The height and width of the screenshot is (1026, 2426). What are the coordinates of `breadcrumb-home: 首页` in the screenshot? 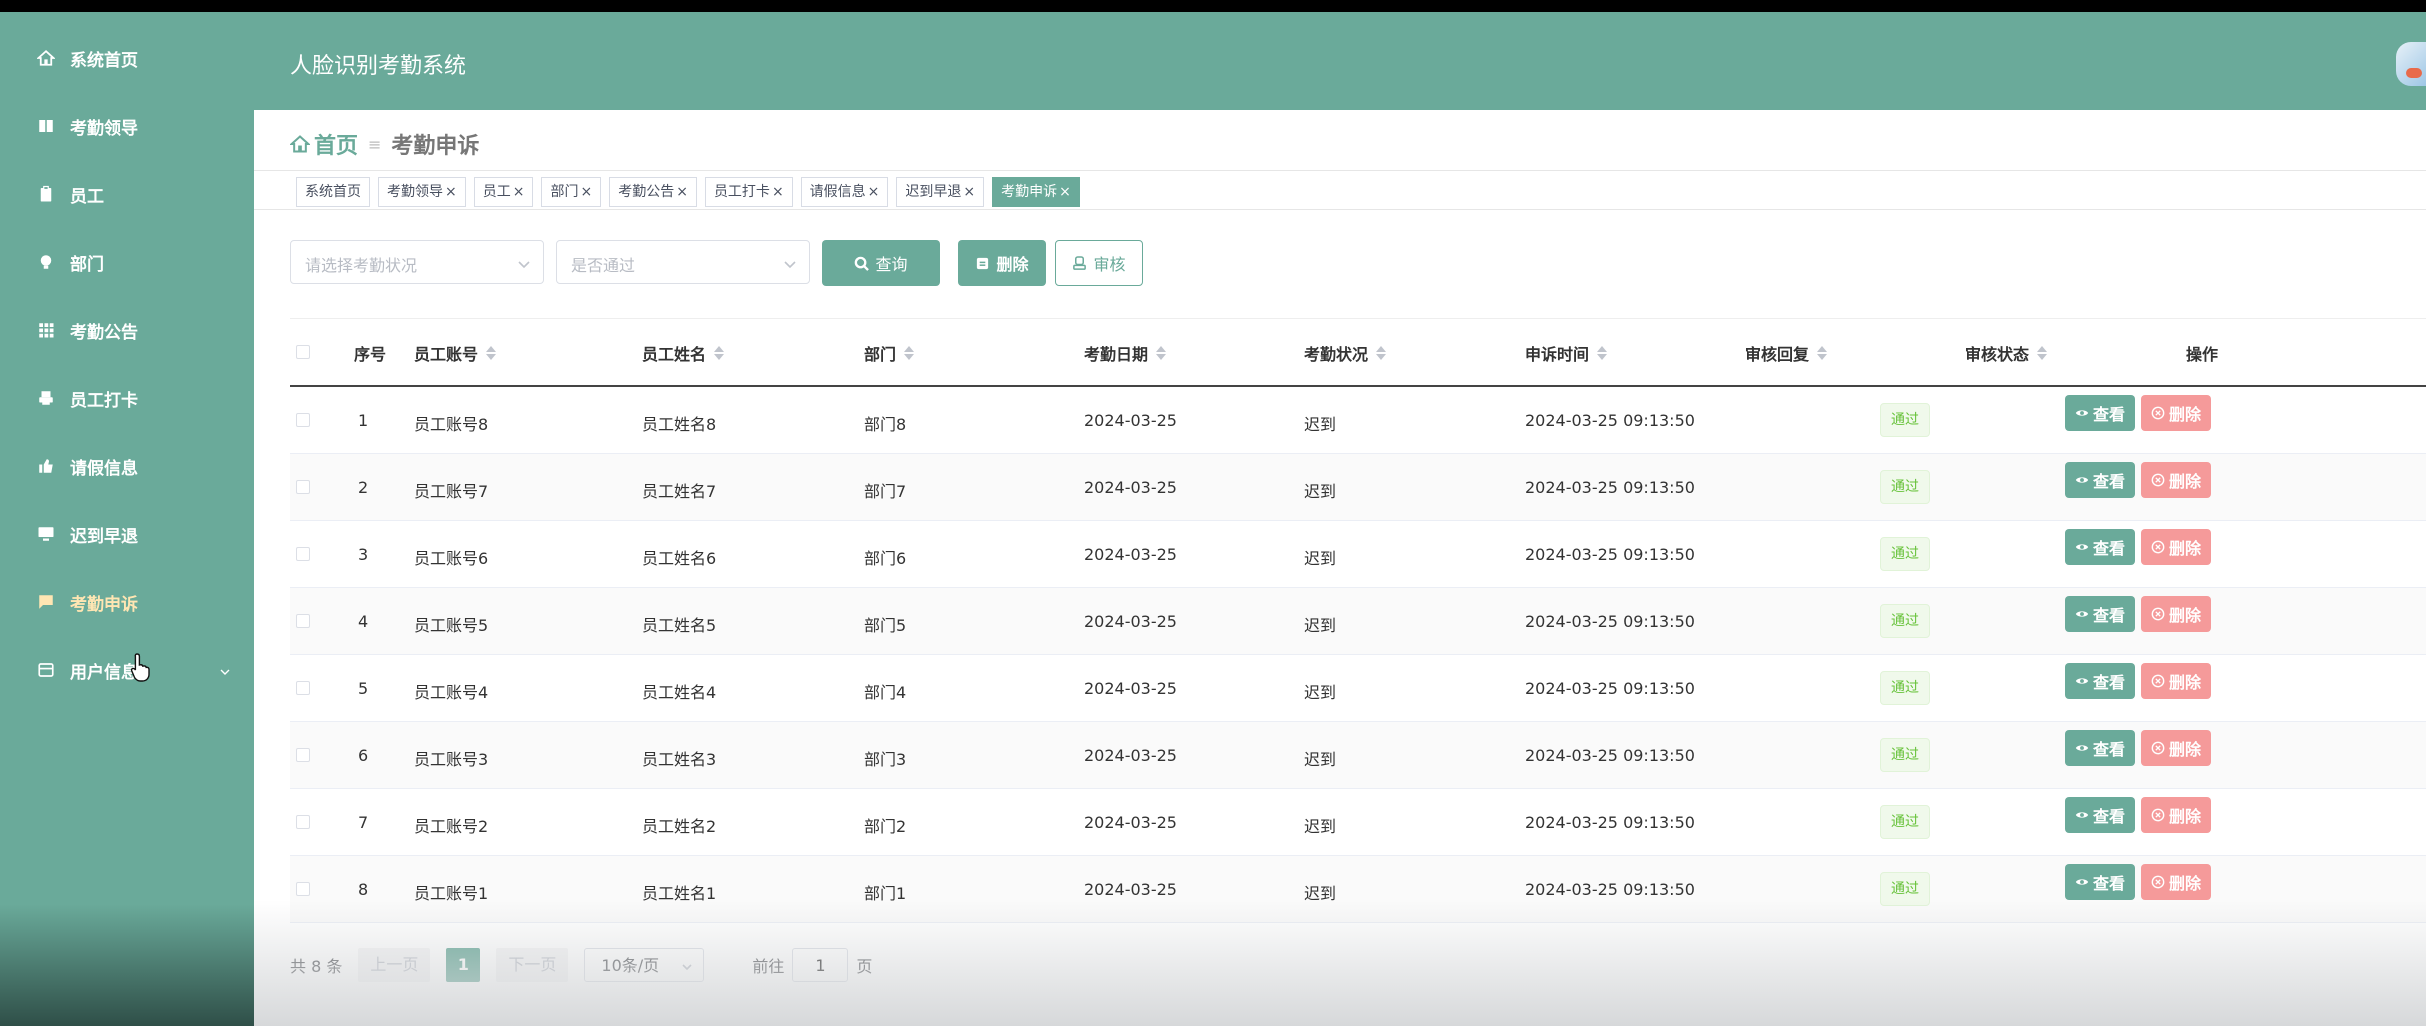 It's located at (324, 144).